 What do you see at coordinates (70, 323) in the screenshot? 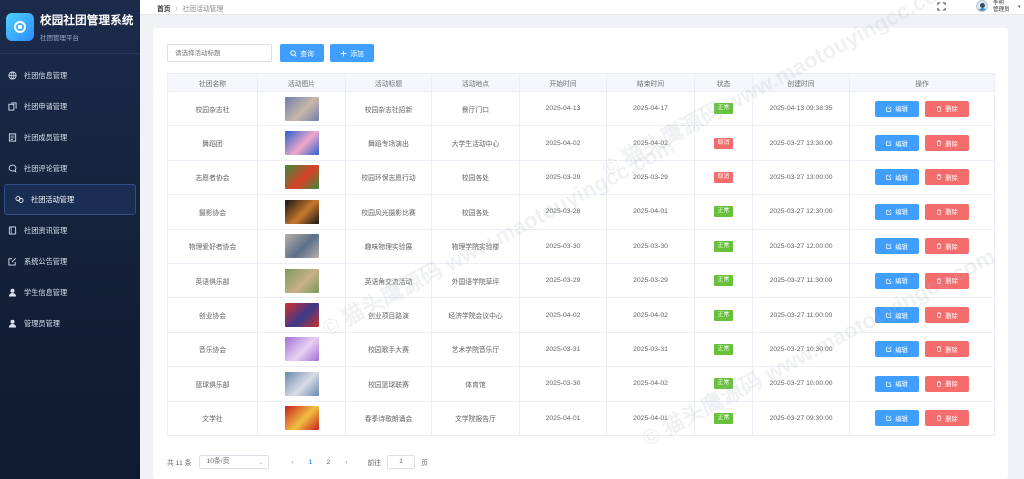
I see `sidebar-item-8: 管理员管理` at bounding box center [70, 323].